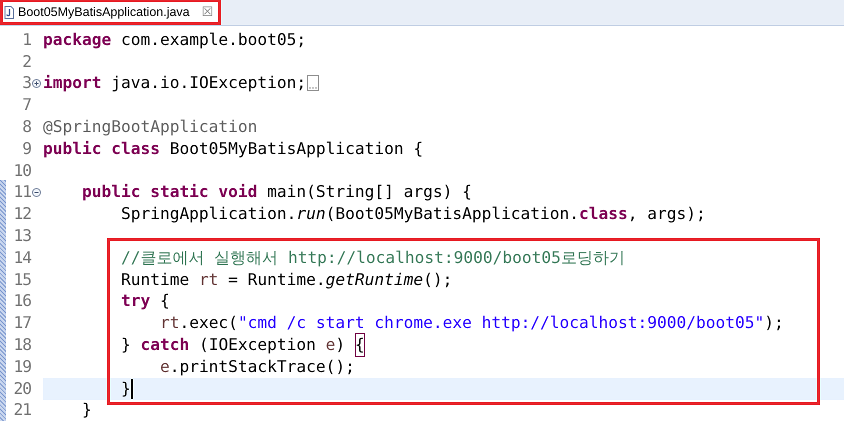  What do you see at coordinates (21, 235) in the screenshot?
I see `line-number: 13` at bounding box center [21, 235].